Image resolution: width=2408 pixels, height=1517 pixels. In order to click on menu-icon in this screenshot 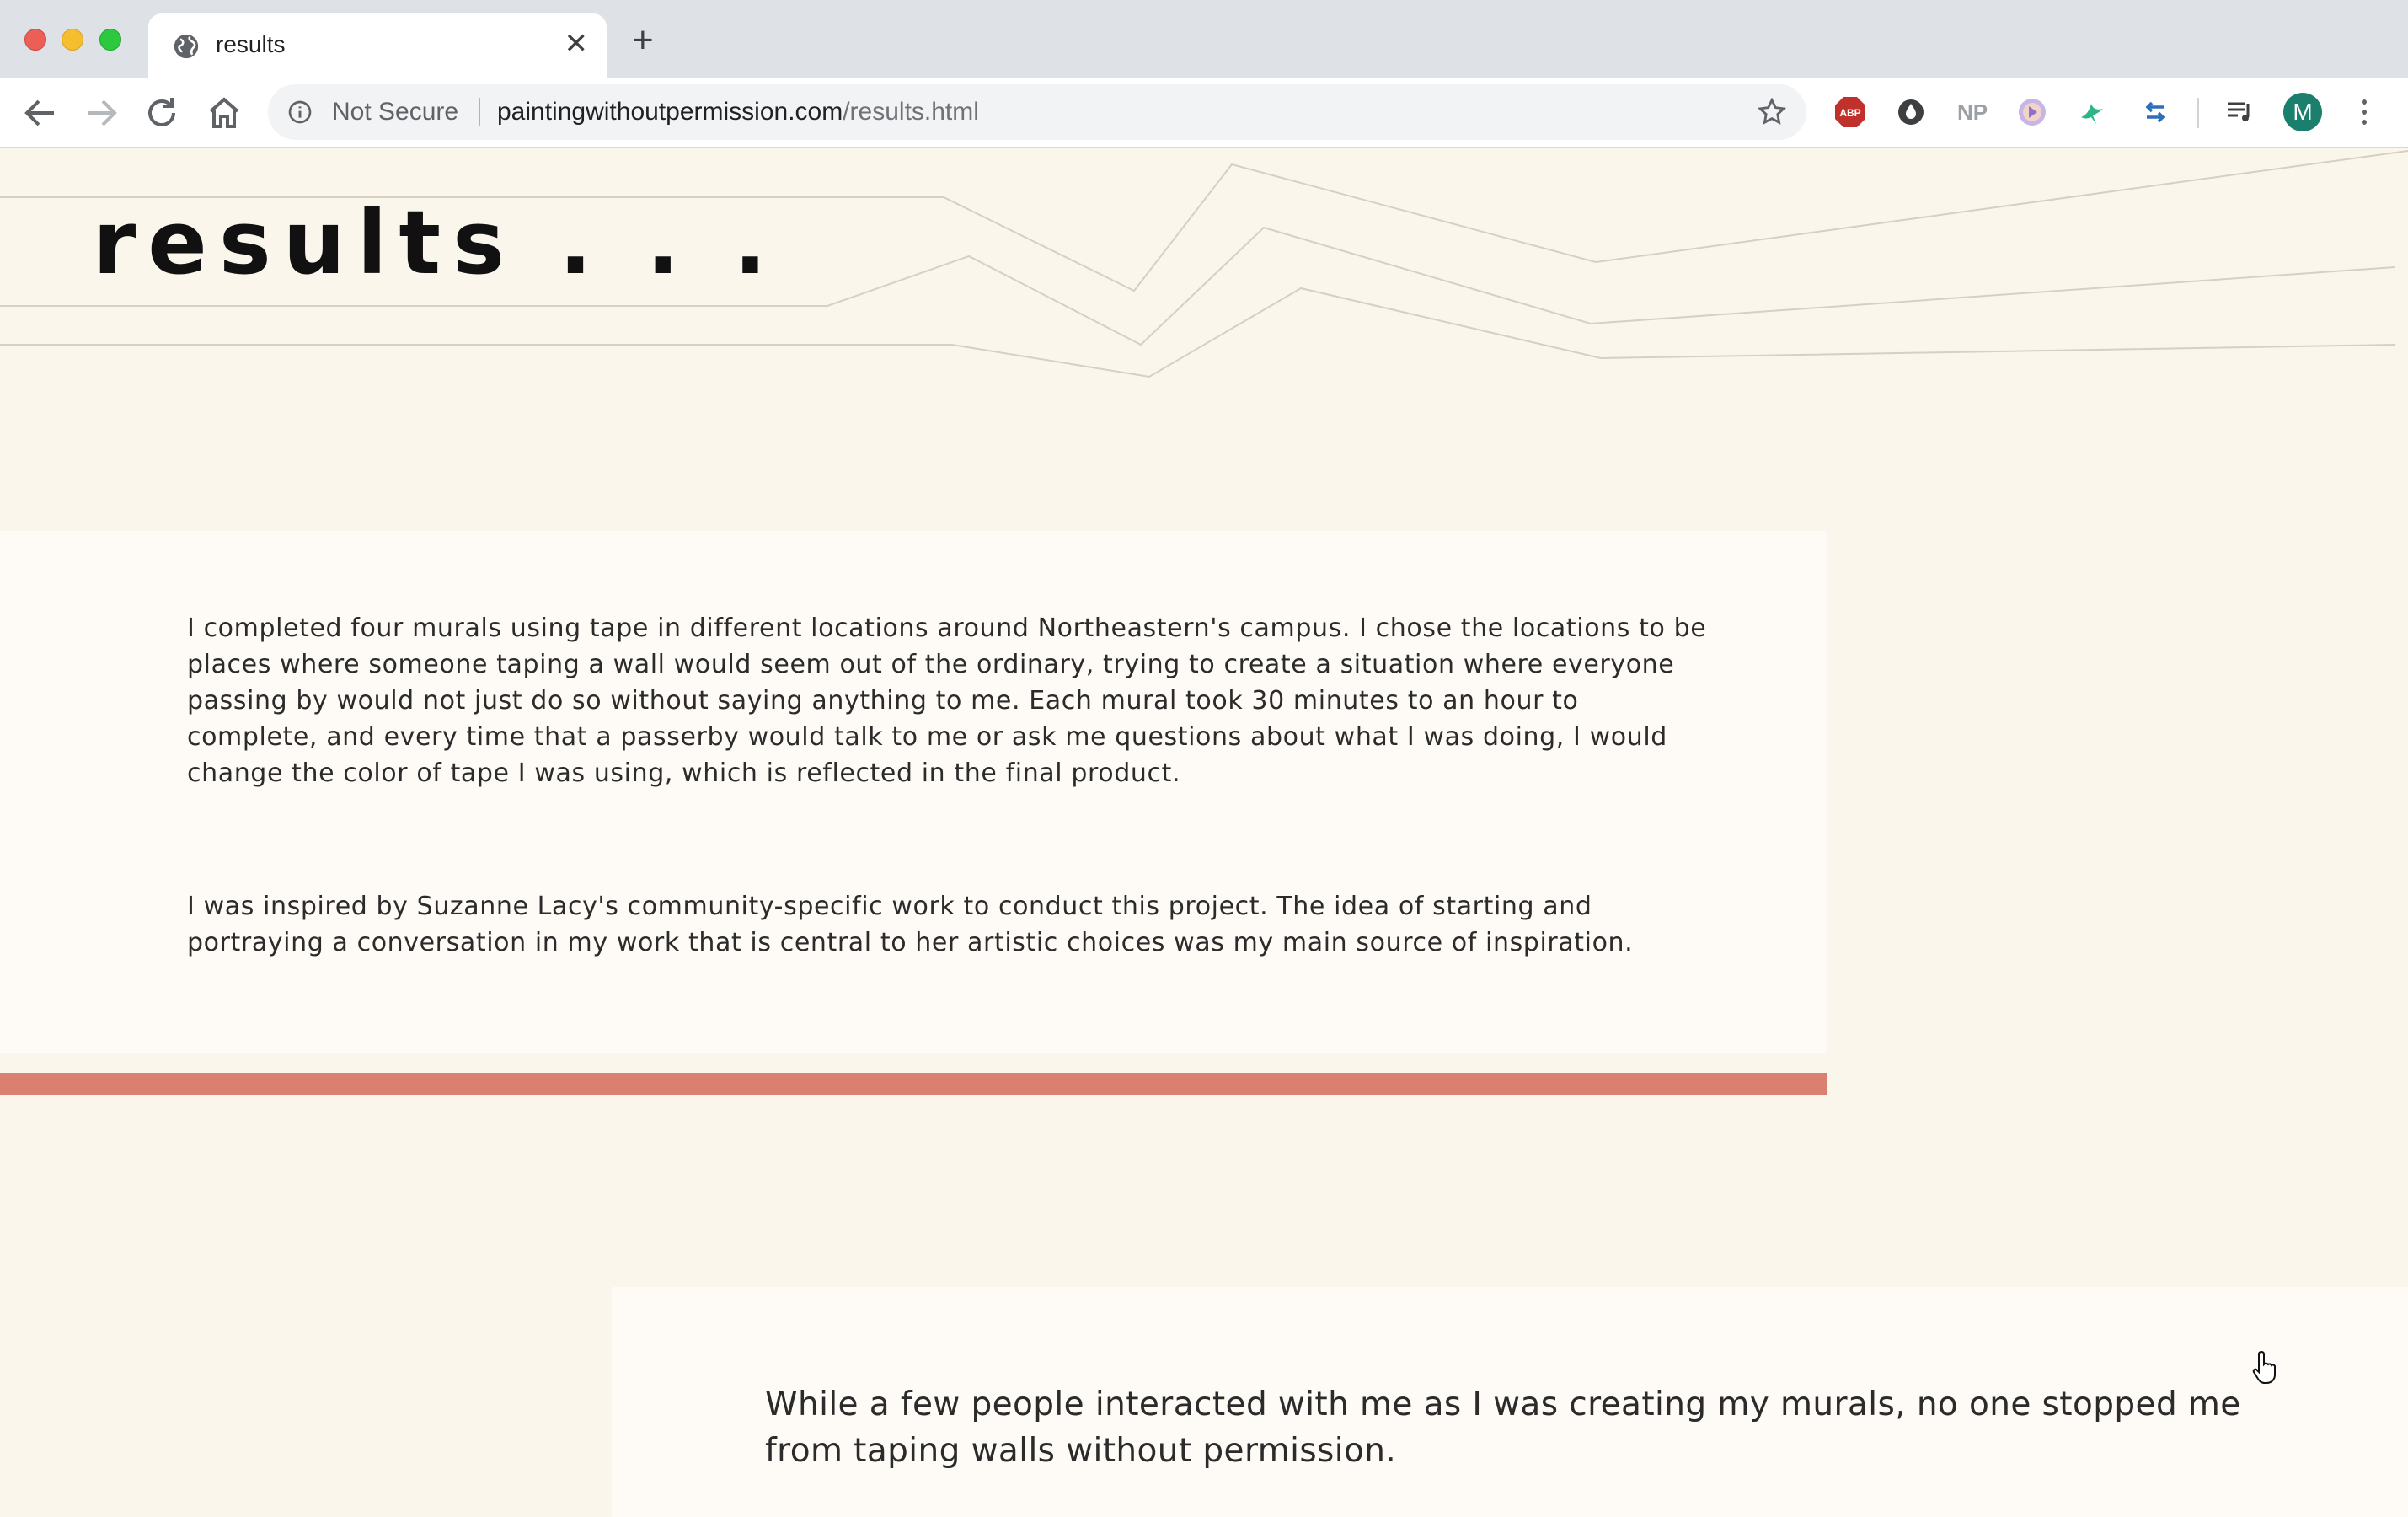, I will do `click(2364, 112)`.